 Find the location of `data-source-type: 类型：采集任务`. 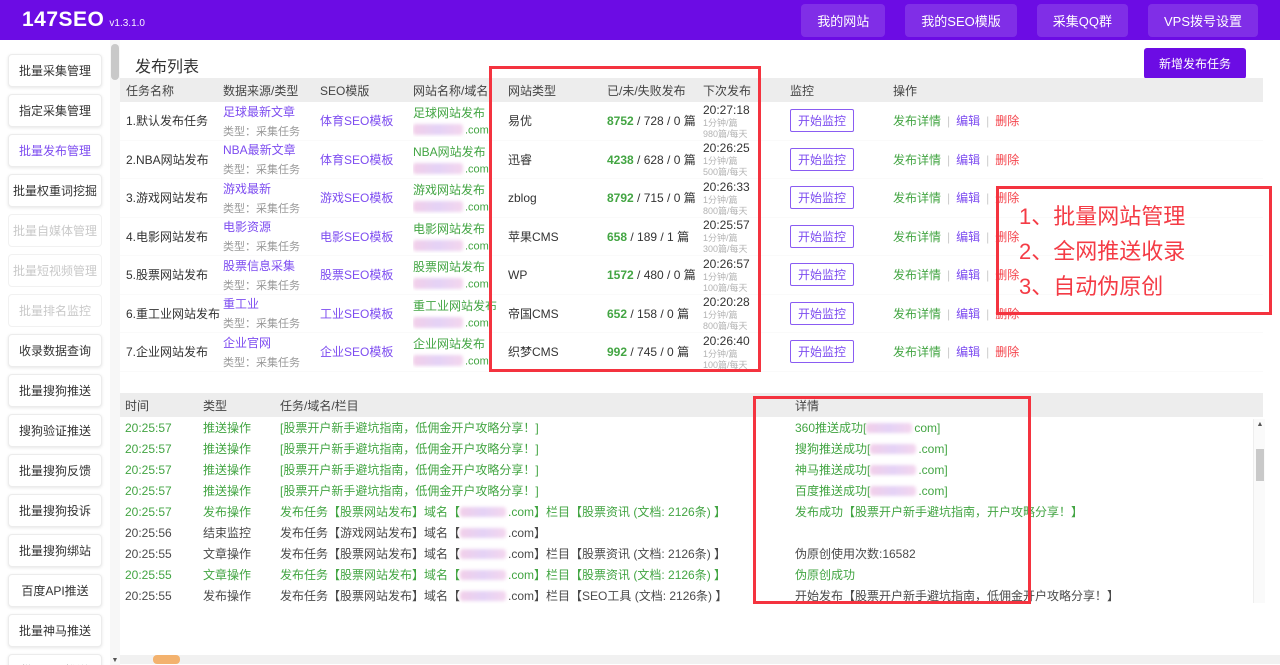

data-source-type: 类型：采集任务 is located at coordinates (261, 247).